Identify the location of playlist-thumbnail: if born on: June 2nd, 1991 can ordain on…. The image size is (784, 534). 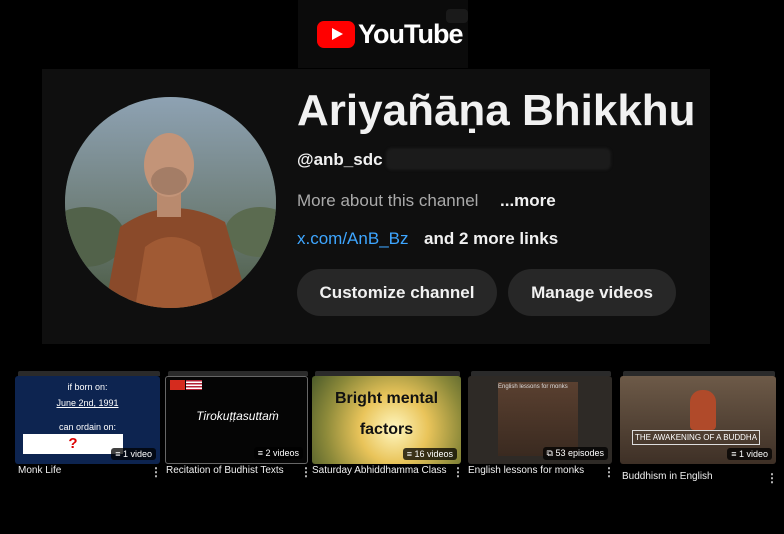
(87, 420).